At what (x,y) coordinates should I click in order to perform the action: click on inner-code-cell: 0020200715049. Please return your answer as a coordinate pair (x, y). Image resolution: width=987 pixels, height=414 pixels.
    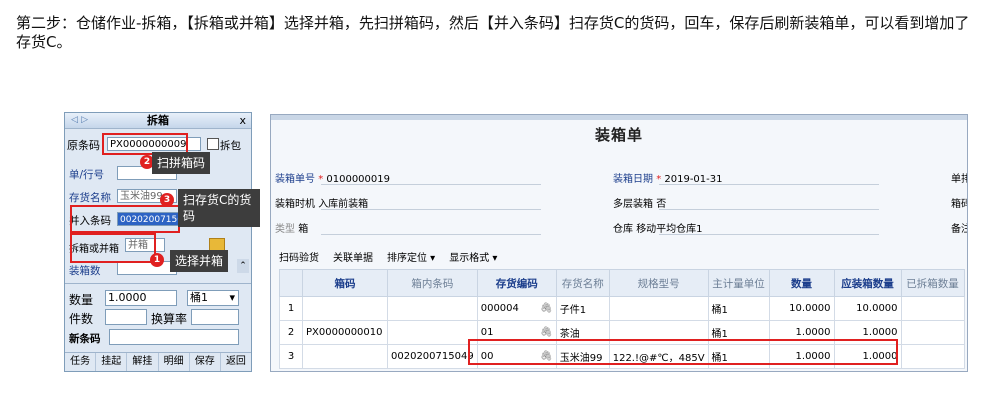
    Looking at the image, I should click on (432, 356).